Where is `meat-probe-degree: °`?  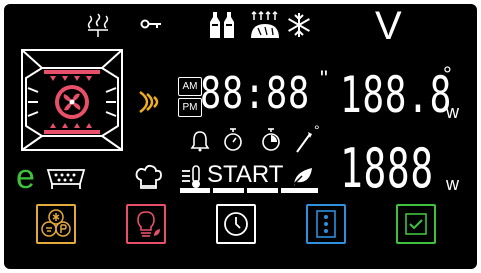
meat-probe-degree: ° is located at coordinates (317, 130).